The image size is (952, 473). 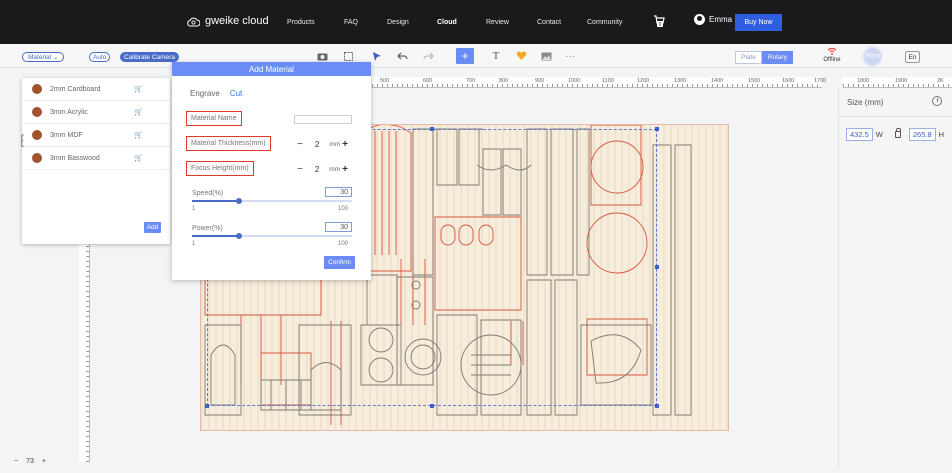 What do you see at coordinates (193, 21) in the screenshot?
I see `cloud-logo-icon` at bounding box center [193, 21].